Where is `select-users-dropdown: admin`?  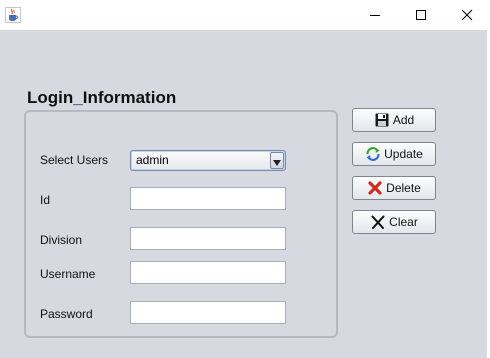
select-users-dropdown: admin is located at coordinates (208, 160).